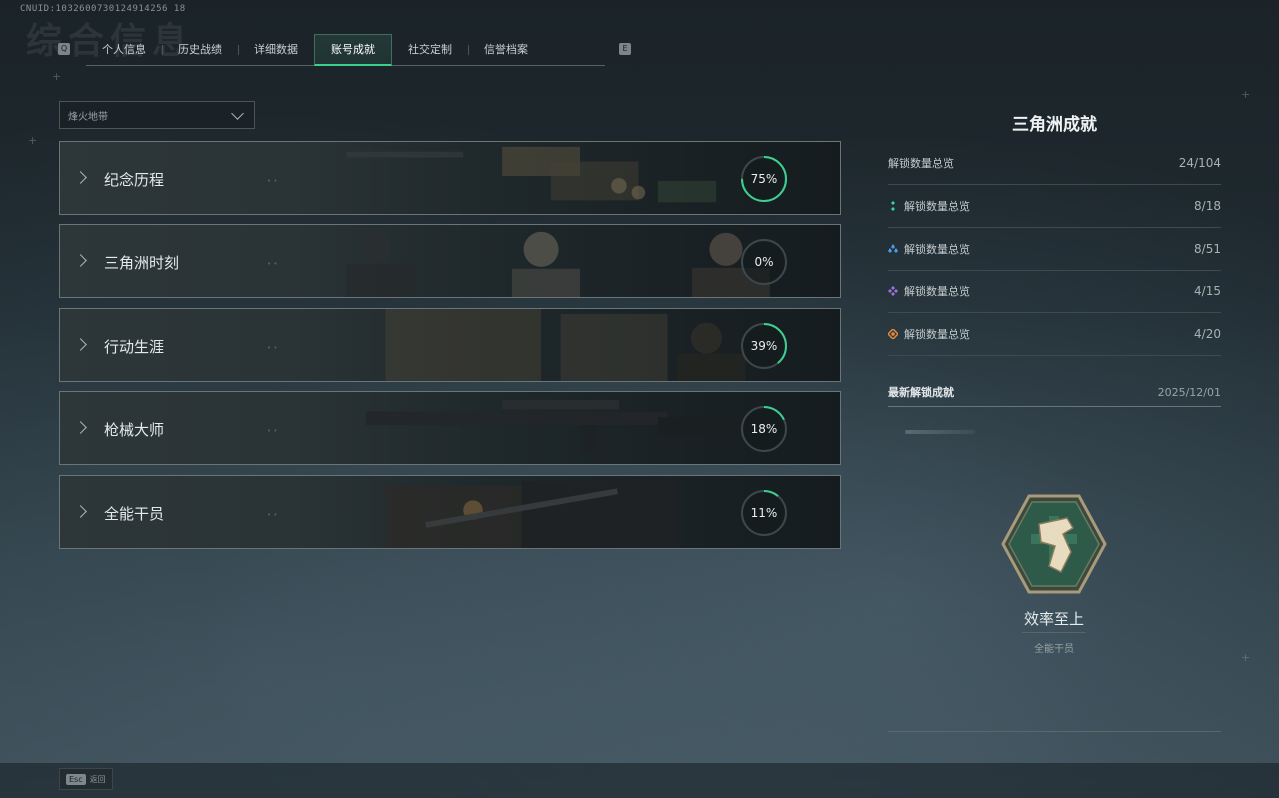  I want to click on bottom-bar, so click(639, 780).